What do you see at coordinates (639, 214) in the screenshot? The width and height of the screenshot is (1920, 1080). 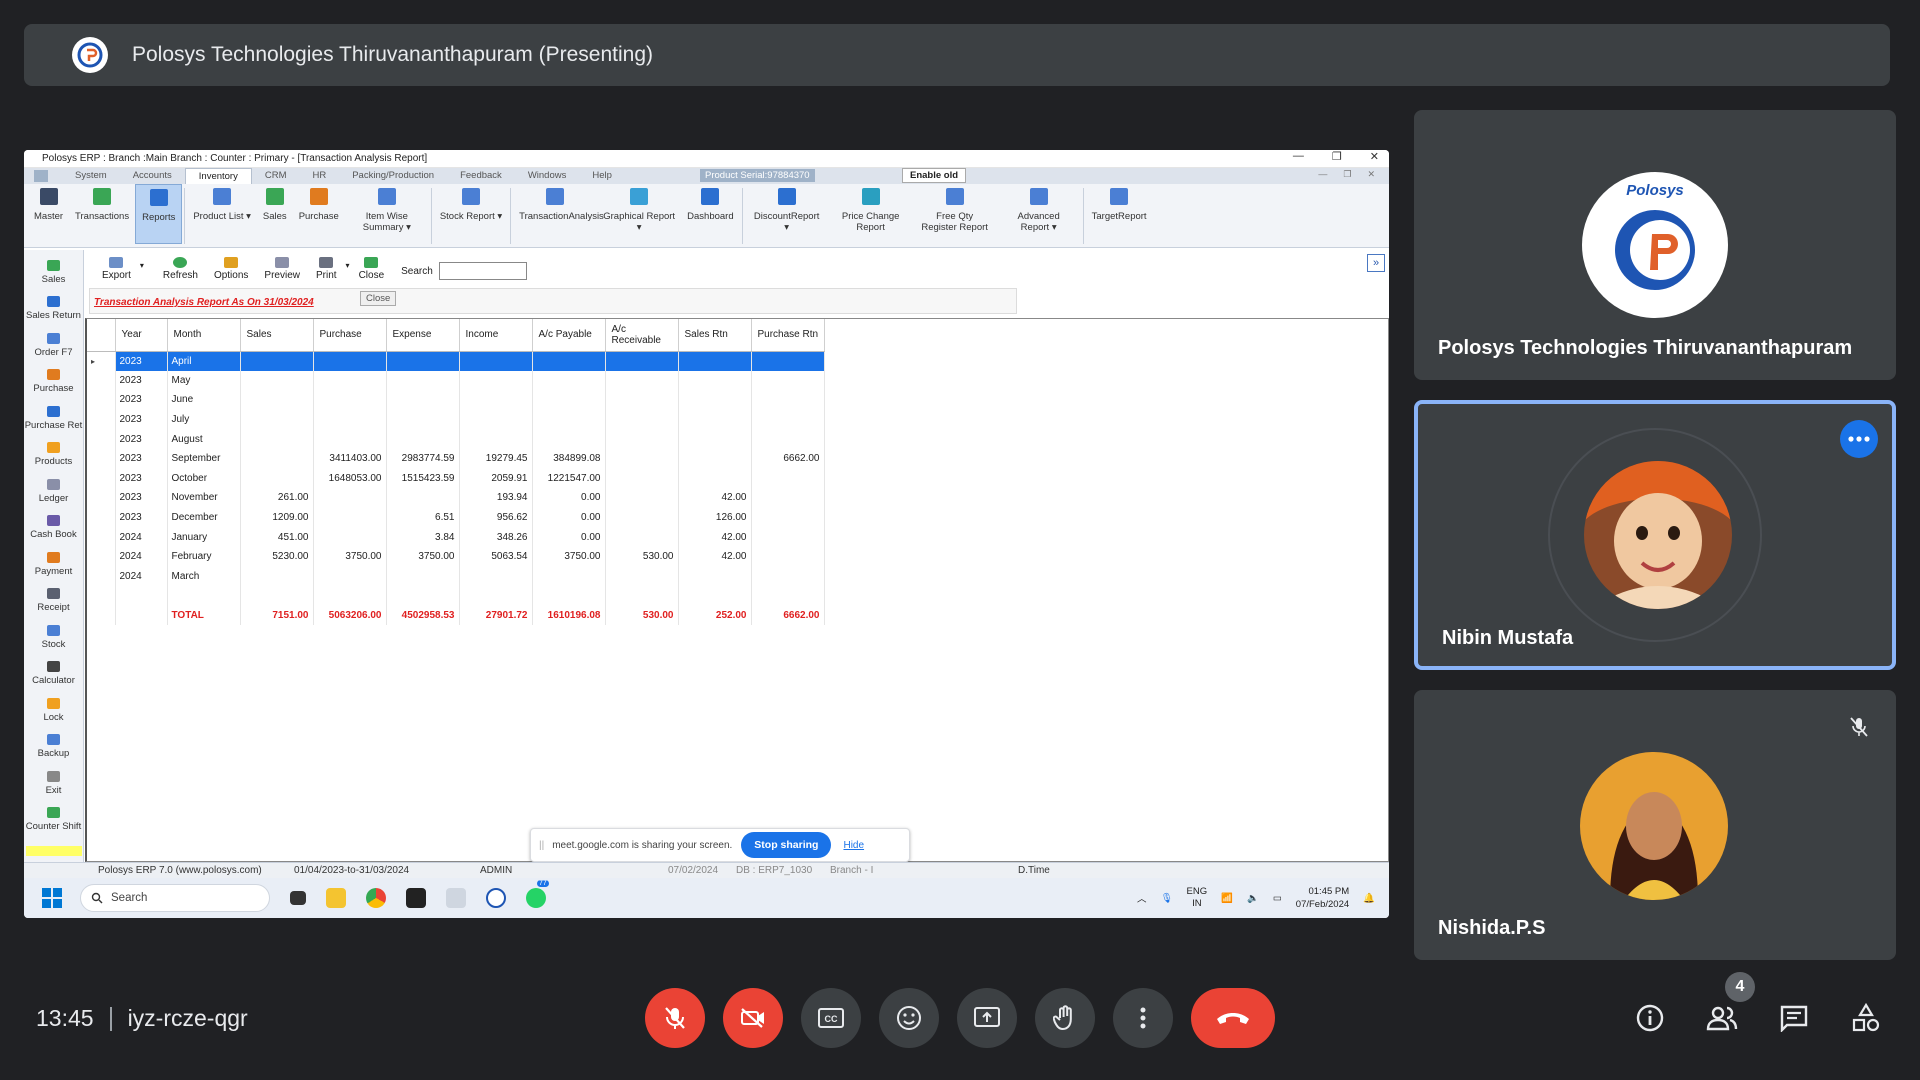 I see `ribbon-graphical-report-button: Graphical Report ▾` at bounding box center [639, 214].